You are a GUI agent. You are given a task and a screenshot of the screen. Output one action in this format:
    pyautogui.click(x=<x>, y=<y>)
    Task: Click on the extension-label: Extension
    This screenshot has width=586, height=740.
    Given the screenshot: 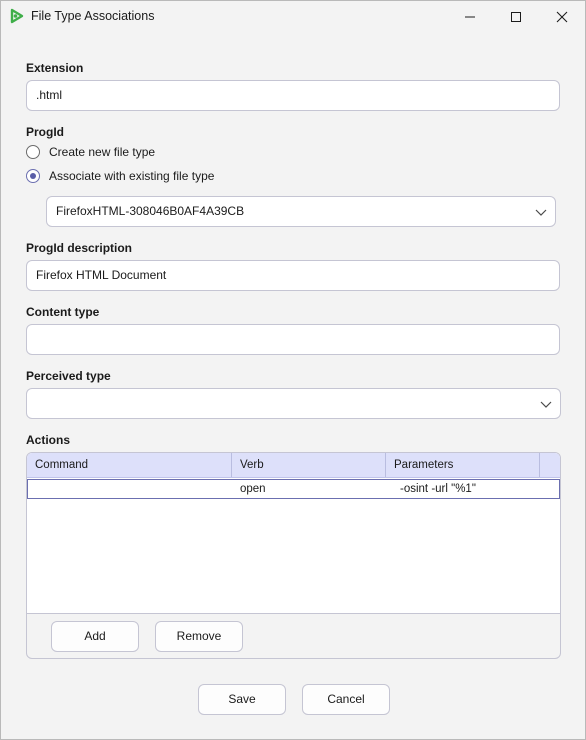 What is the action you would take?
    pyautogui.click(x=55, y=68)
    